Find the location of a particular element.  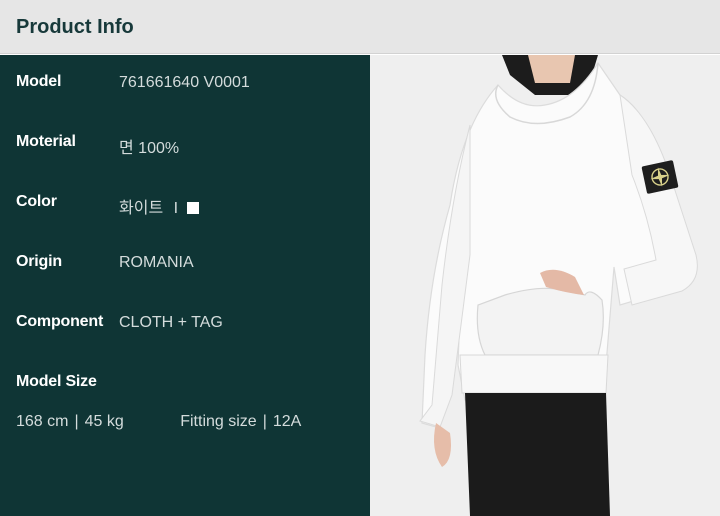

product-info-header: Product Info is located at coordinates (360, 27).